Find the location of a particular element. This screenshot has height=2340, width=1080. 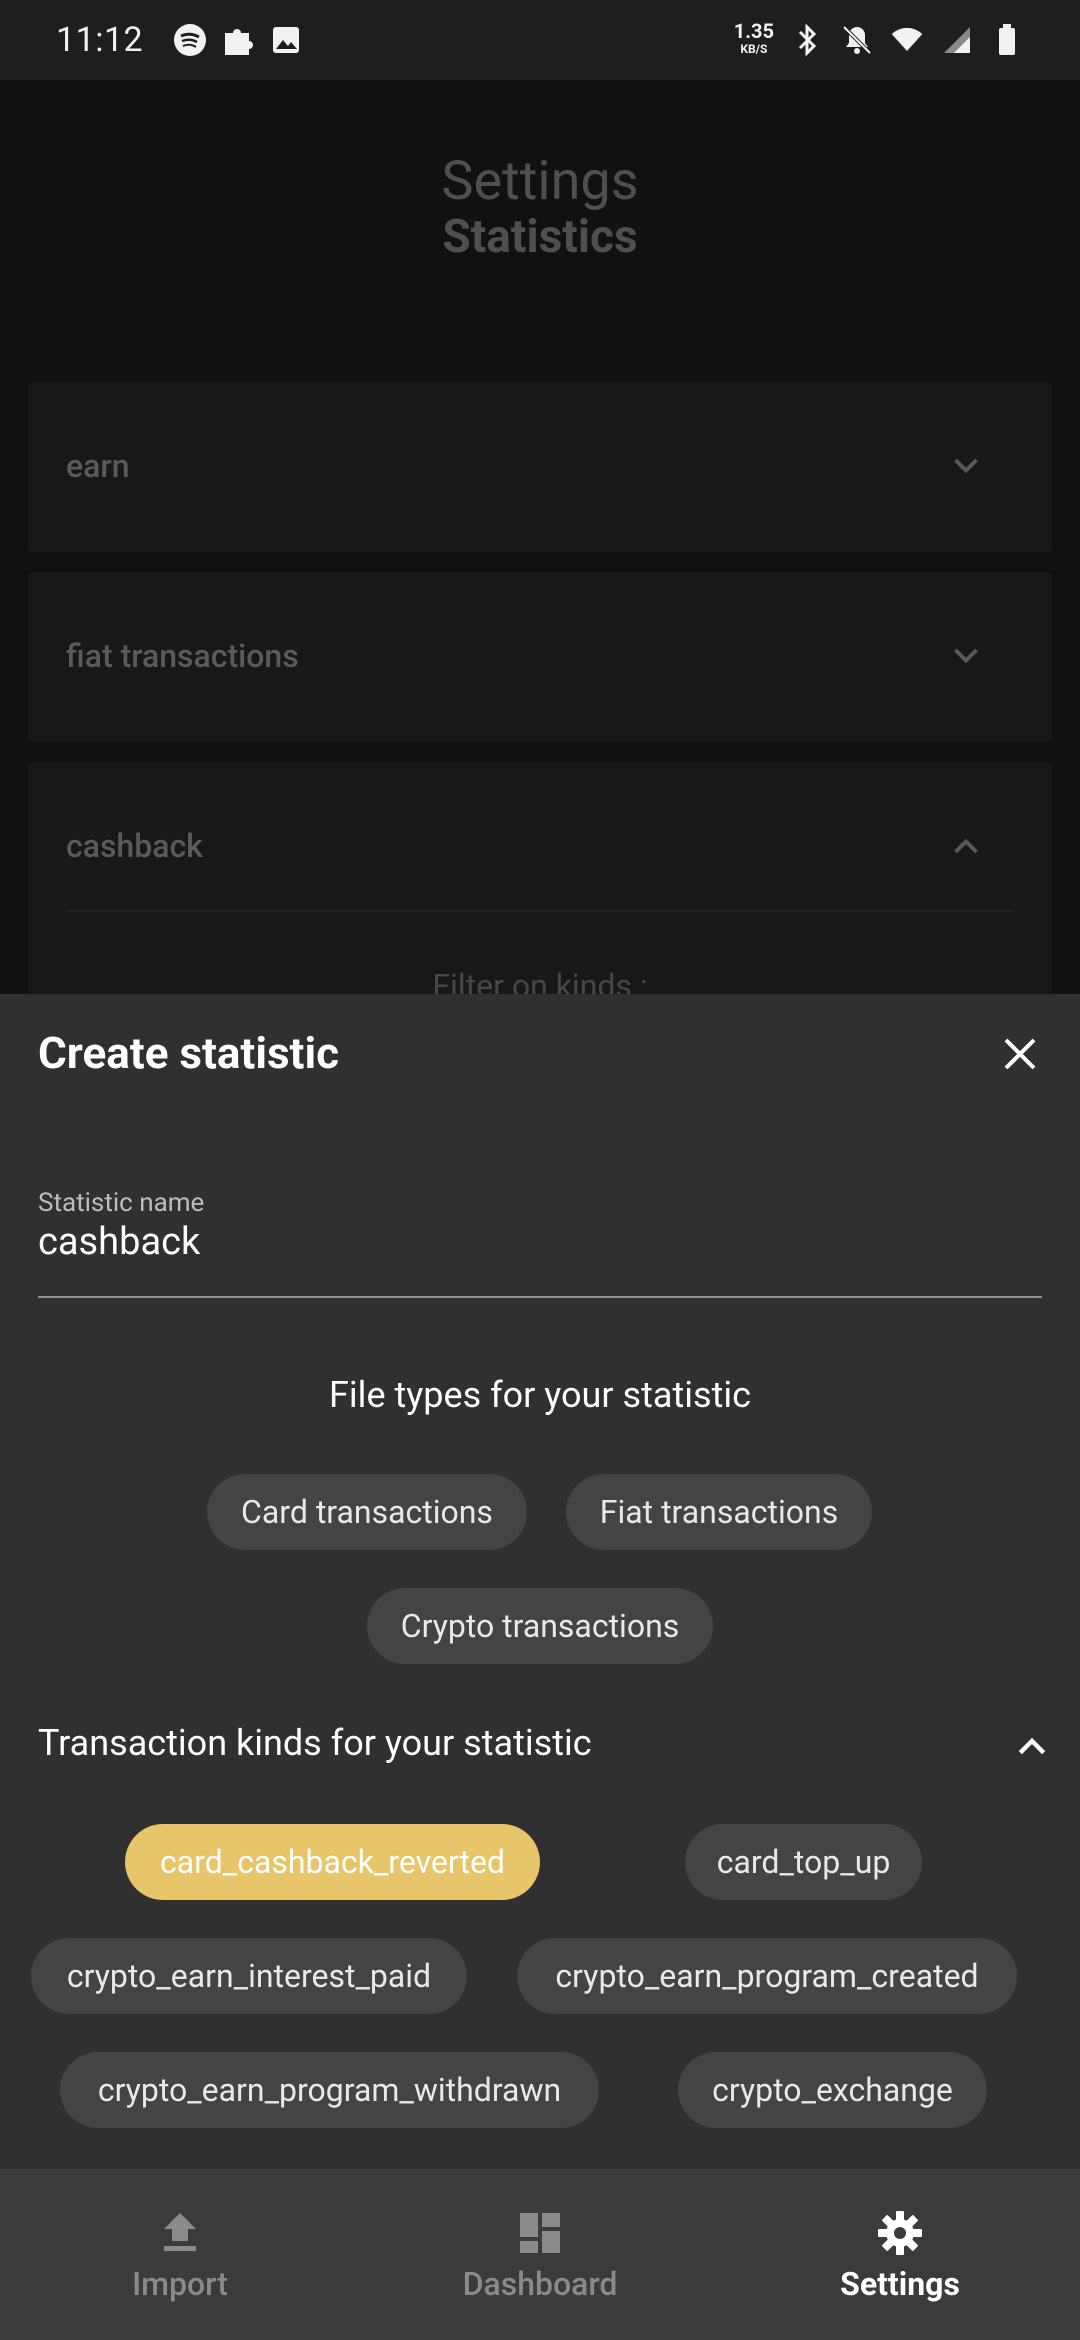

gear-icon is located at coordinates (900, 2232).